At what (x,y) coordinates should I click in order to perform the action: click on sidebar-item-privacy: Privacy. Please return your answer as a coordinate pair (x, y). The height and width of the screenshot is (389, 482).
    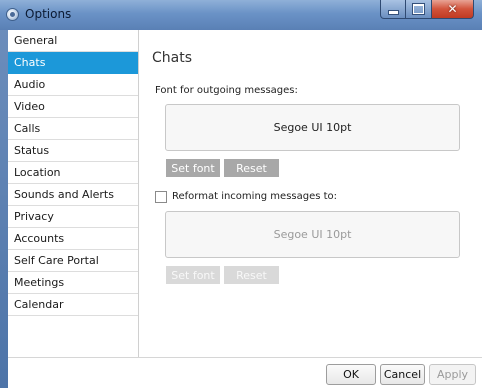
    Looking at the image, I should click on (73, 217).